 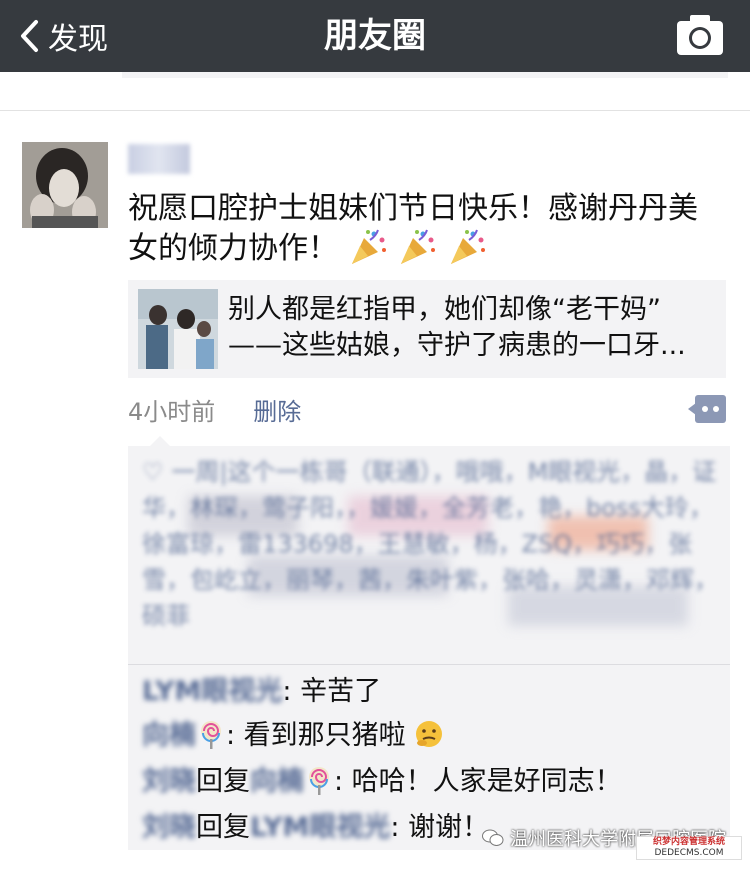 I want to click on navigation-bar: 发现 朋友圈, so click(x=375, y=36).